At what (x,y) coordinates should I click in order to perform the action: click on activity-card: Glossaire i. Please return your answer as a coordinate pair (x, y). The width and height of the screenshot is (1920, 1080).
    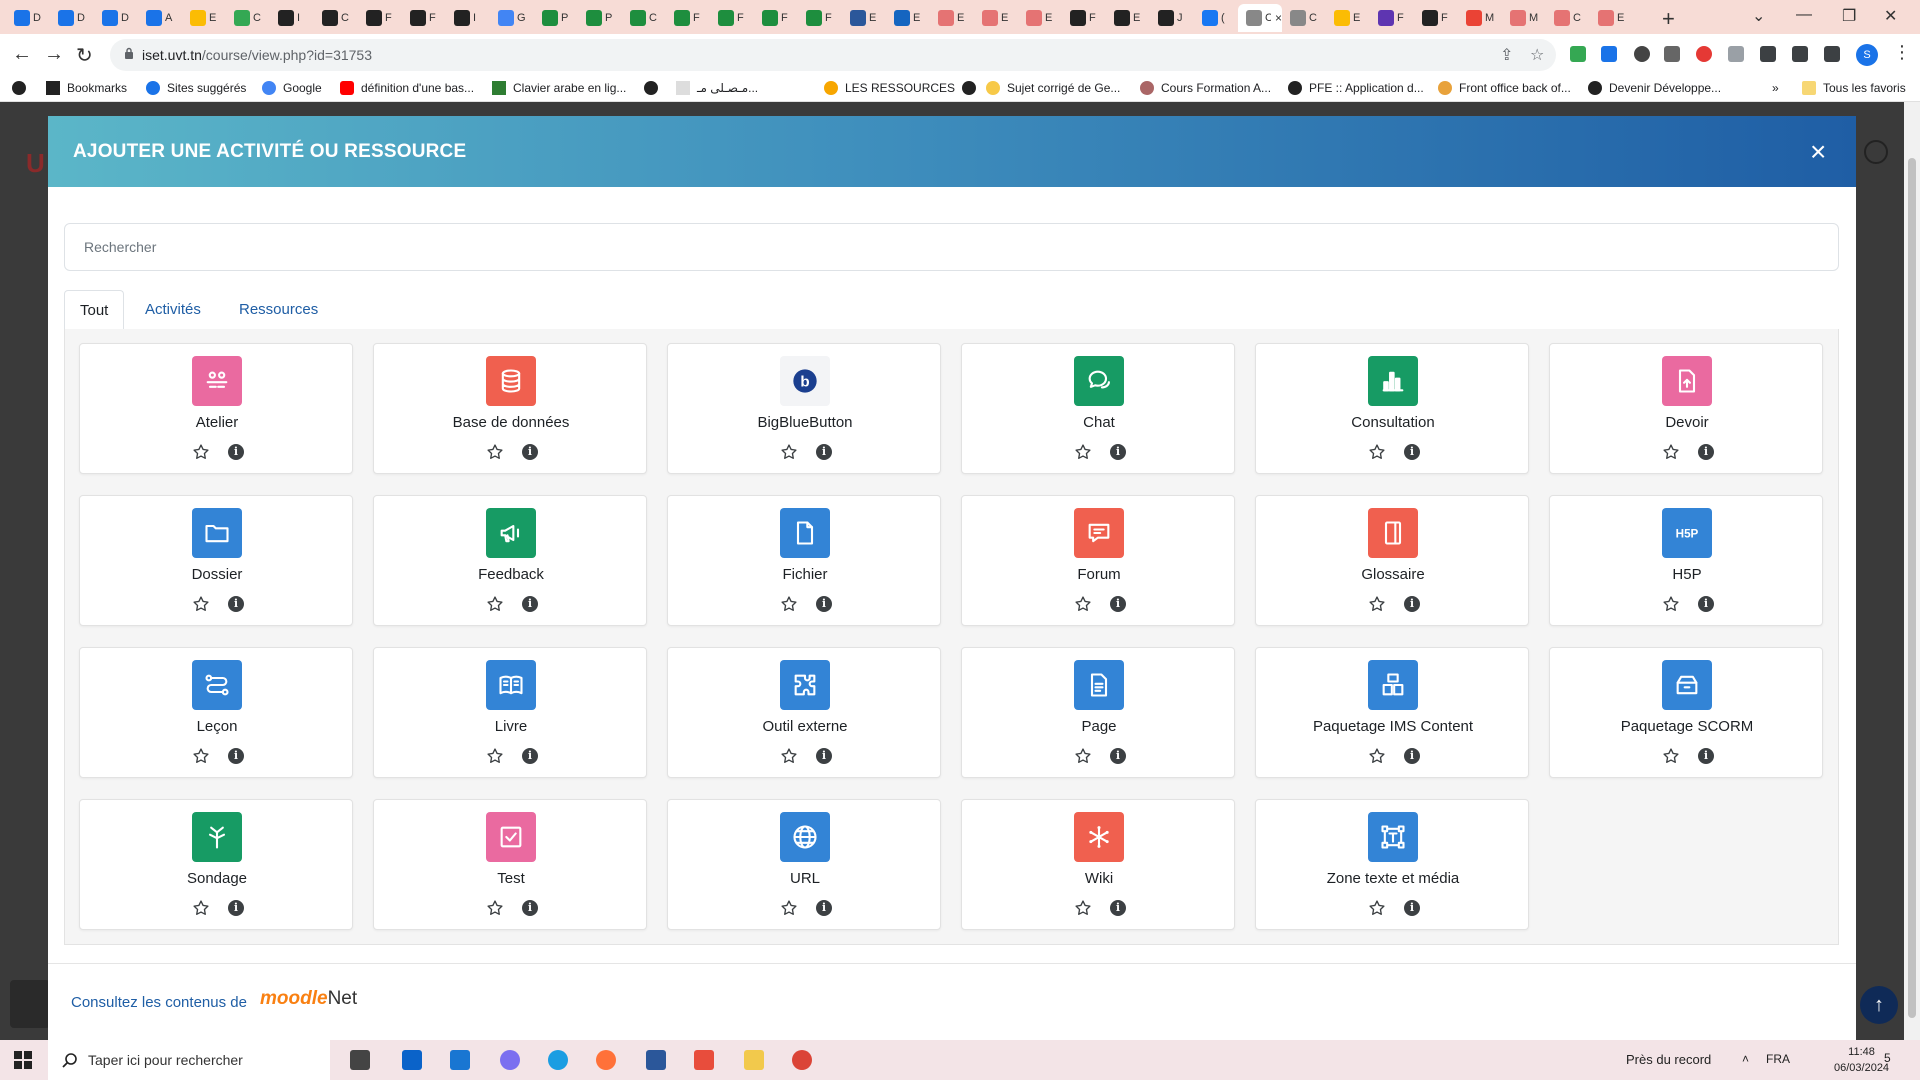
    Looking at the image, I should click on (1392, 560).